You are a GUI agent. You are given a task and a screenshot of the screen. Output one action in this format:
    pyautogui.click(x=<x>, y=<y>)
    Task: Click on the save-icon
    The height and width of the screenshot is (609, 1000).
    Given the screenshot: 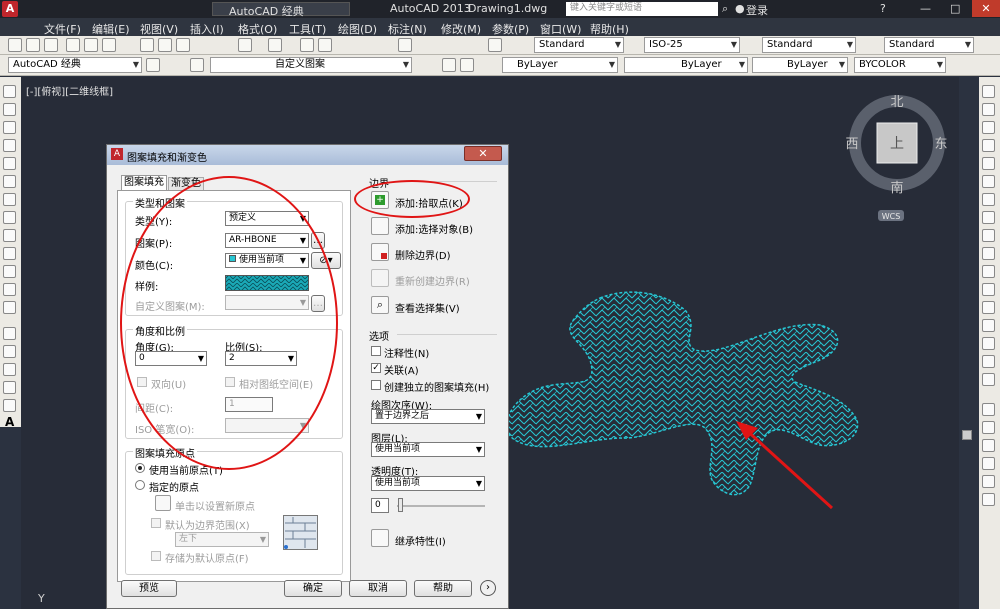 What is the action you would take?
    pyautogui.click(x=51, y=45)
    